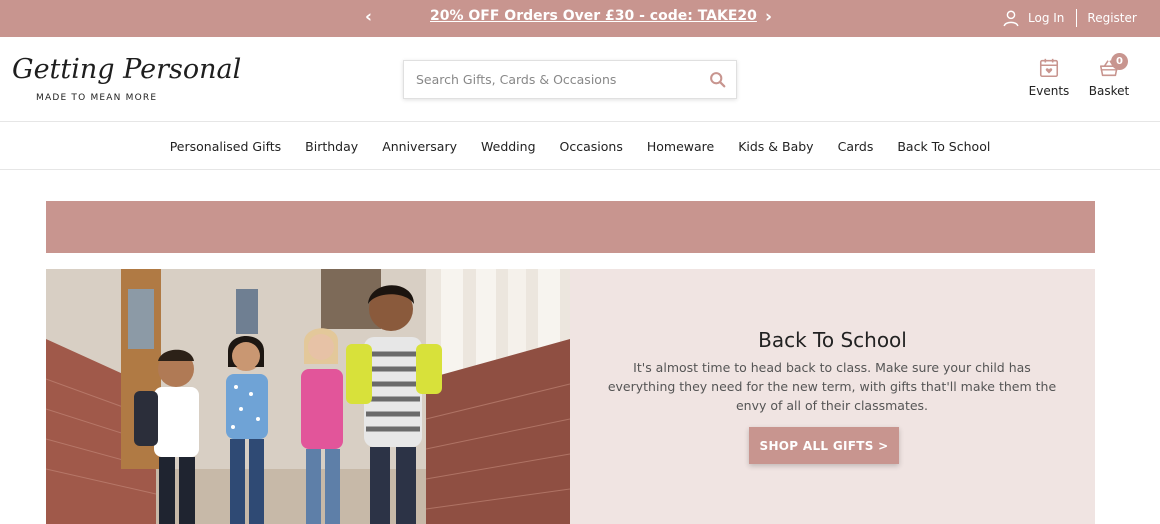 The width and height of the screenshot is (1160, 524). What do you see at coordinates (1069, 18) in the screenshot?
I see `account-links: Log In Register` at bounding box center [1069, 18].